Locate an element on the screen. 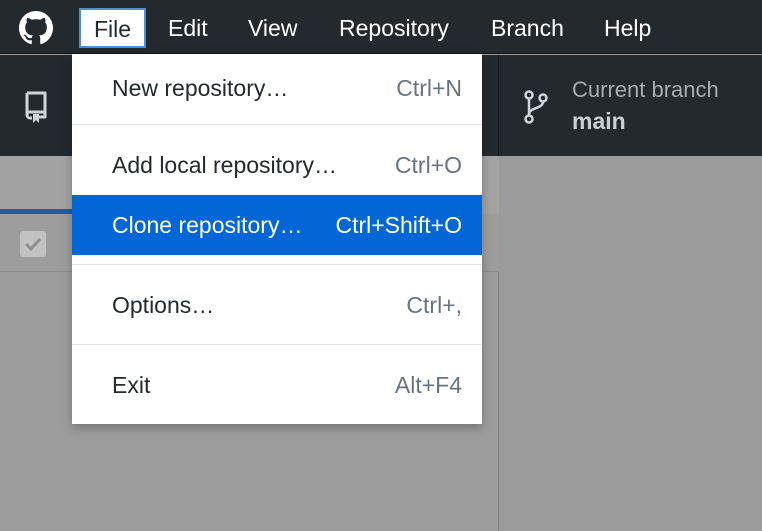 The height and width of the screenshot is (531, 762). current-branch-caption: Current branch is located at coordinates (645, 90).